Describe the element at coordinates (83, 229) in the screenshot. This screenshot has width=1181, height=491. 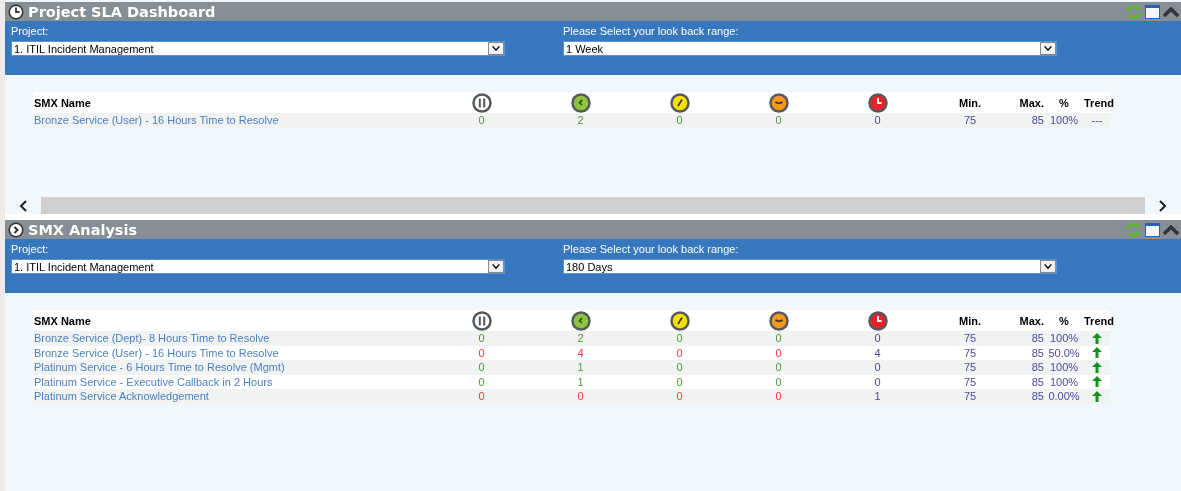
I see `panel-title: SMX Analysis` at that location.